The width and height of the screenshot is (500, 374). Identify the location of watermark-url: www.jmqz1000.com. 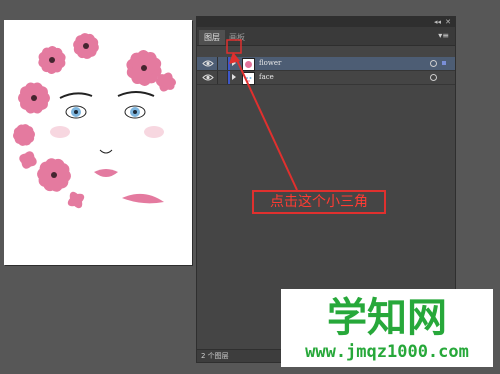
(387, 352).